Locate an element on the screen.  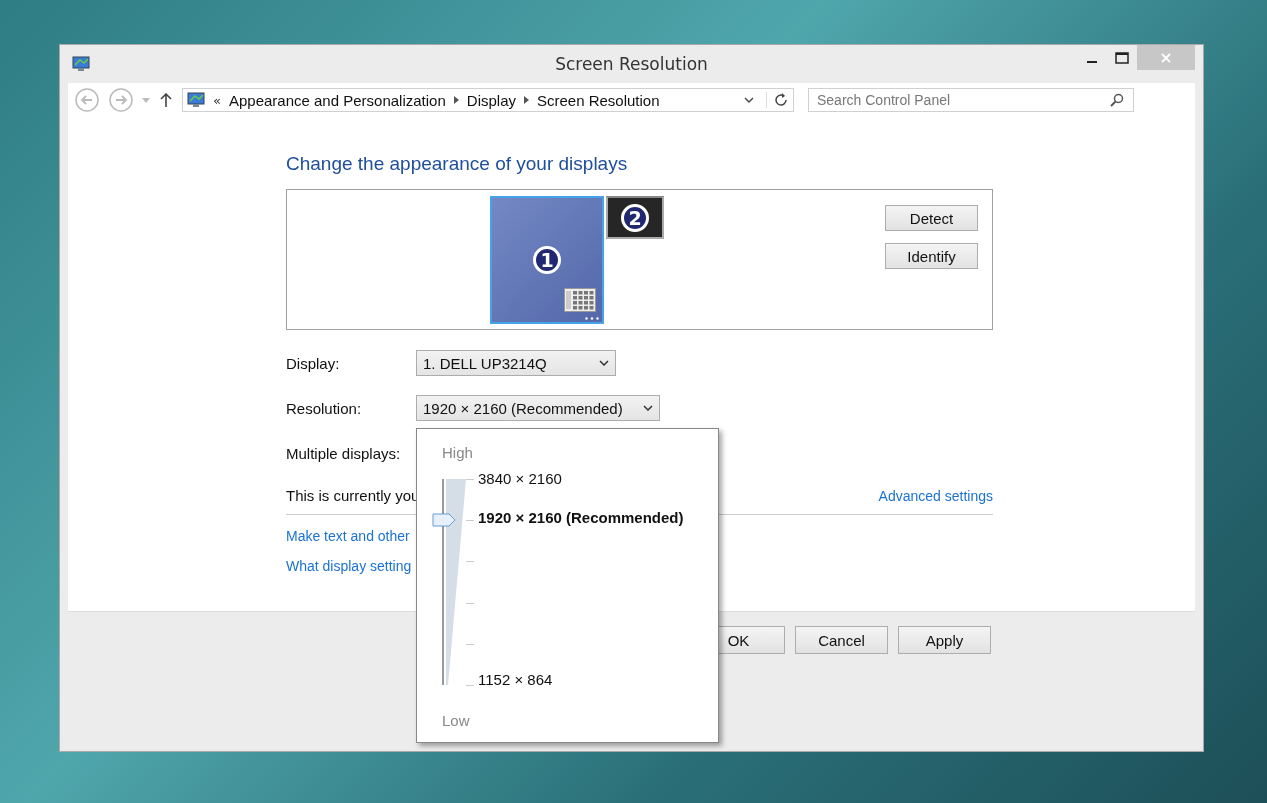
breadcrumb-chevron: « is located at coordinates (217, 100).